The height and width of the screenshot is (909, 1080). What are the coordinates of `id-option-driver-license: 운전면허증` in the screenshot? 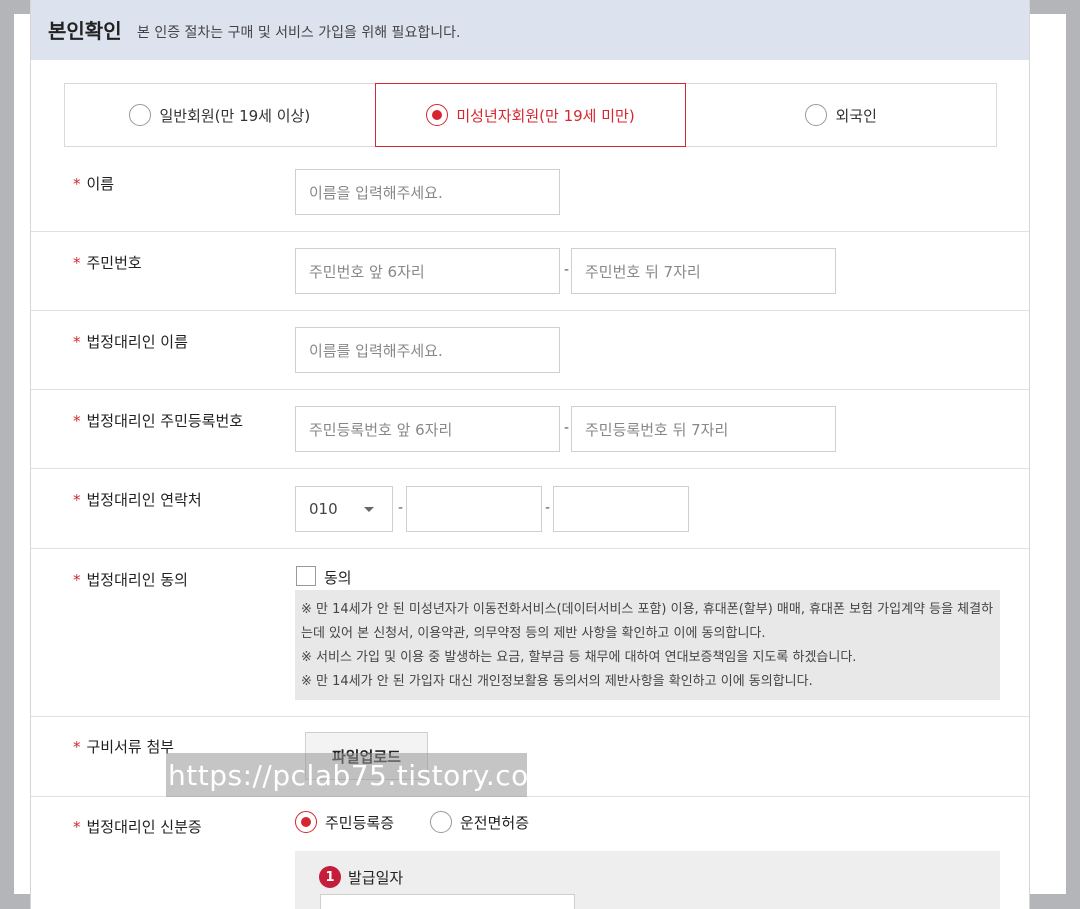 It's located at (479, 822).